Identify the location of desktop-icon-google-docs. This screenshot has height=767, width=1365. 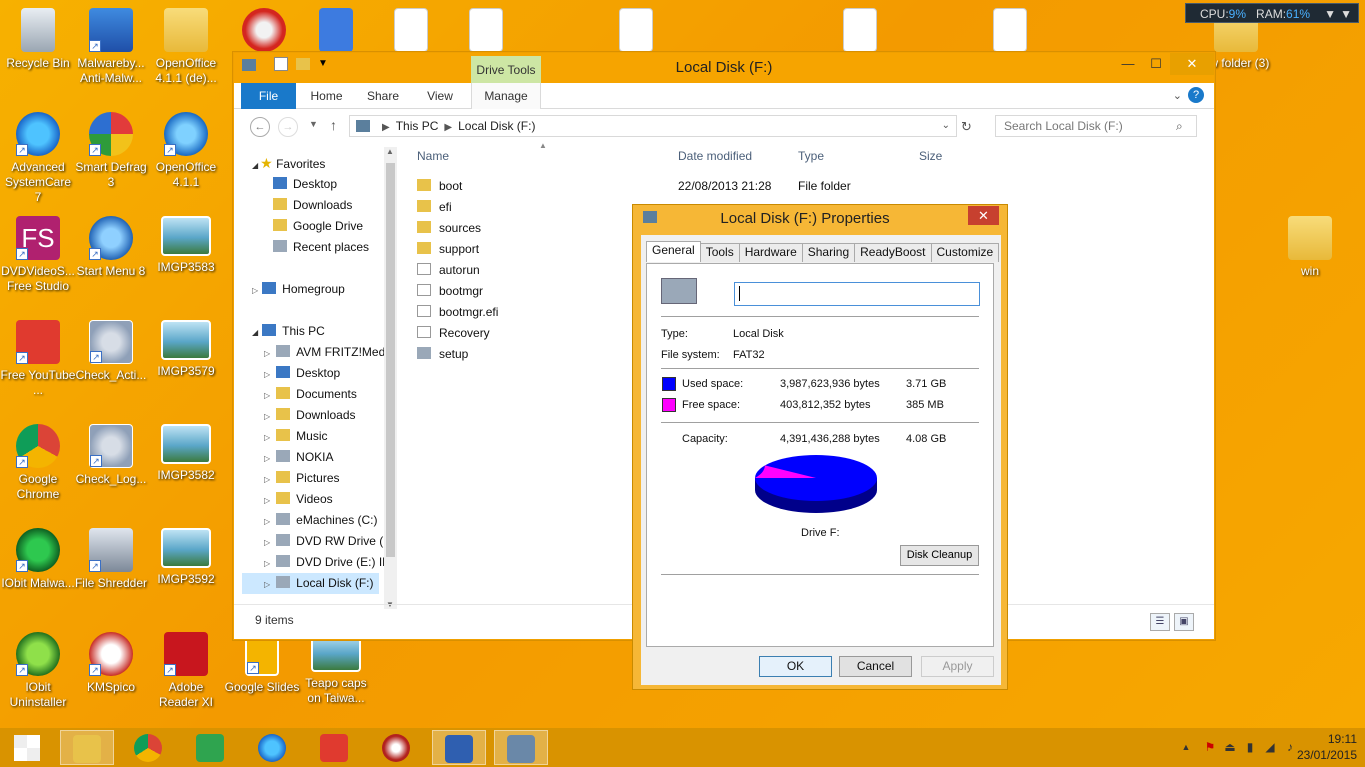
(336, 32).